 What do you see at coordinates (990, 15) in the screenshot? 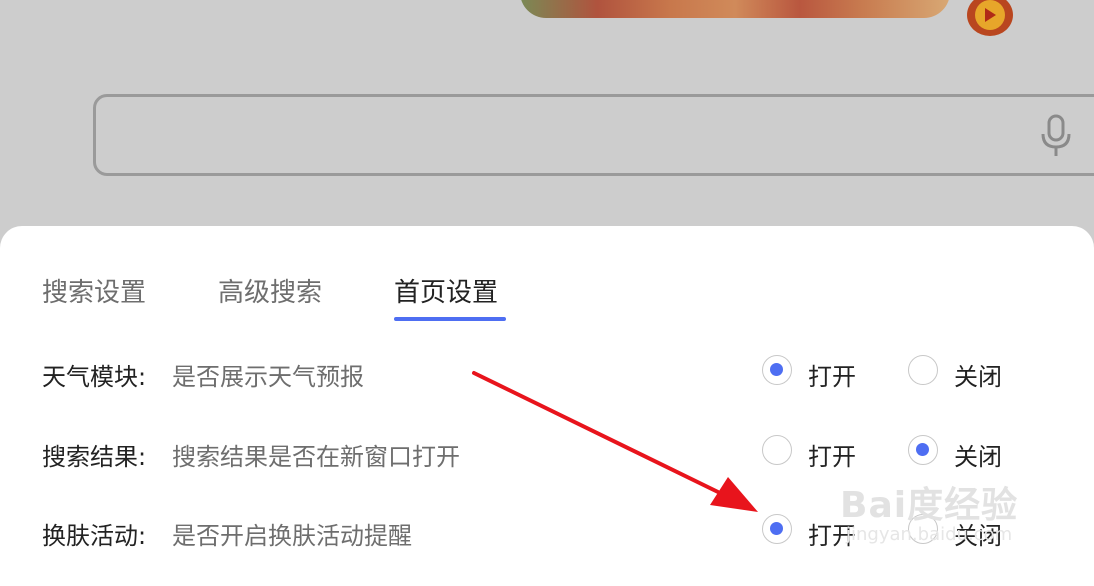
I see `play-icon` at bounding box center [990, 15].